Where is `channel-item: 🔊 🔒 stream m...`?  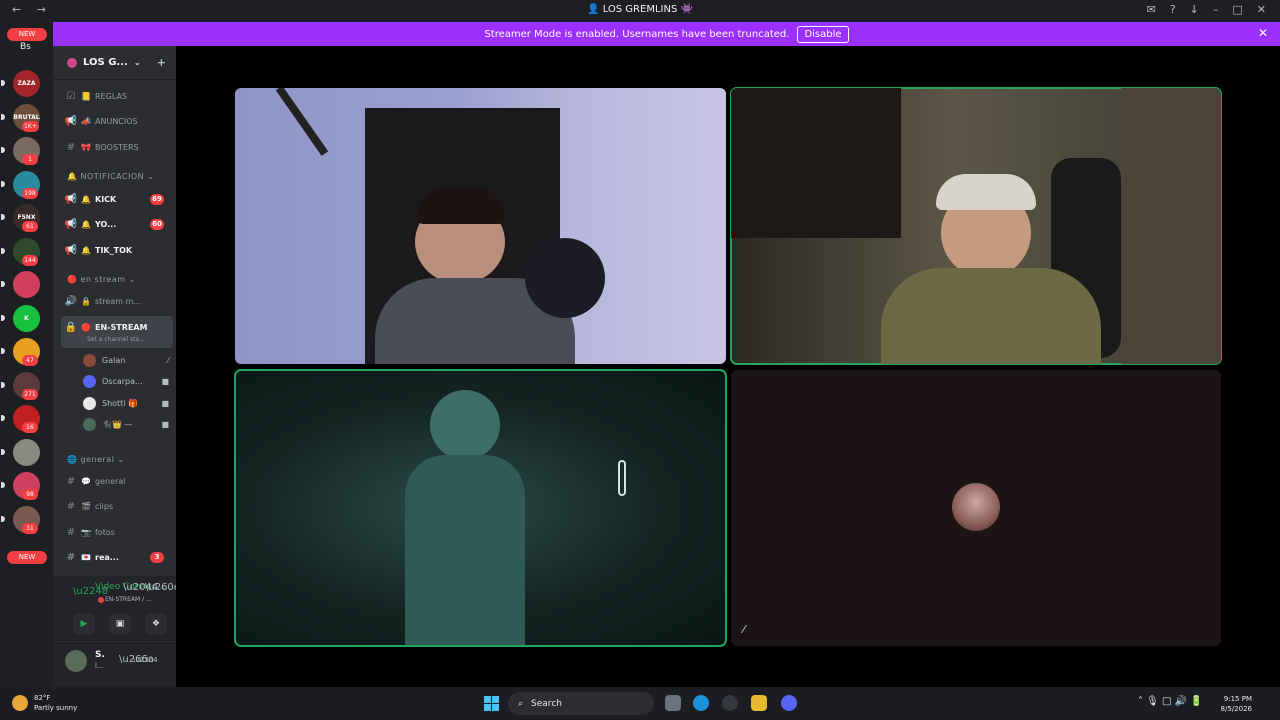 channel-item: 🔊 🔒 stream m... is located at coordinates (114, 301).